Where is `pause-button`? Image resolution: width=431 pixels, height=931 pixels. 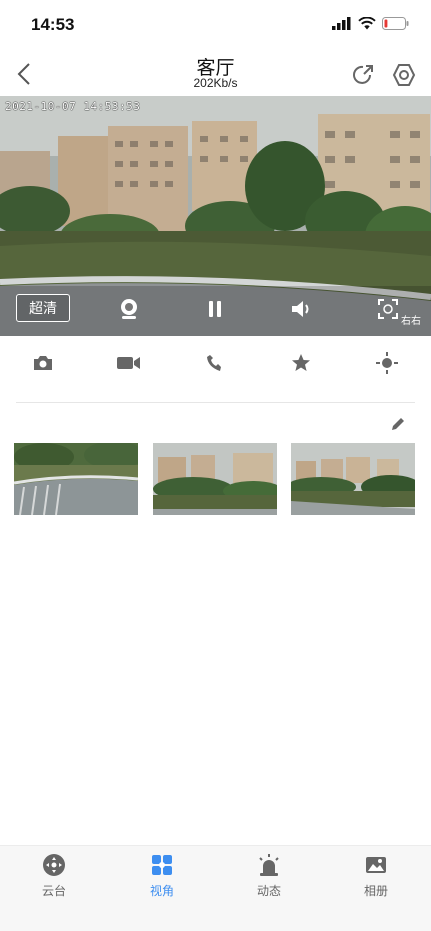
pause-button is located at coordinates (215, 309).